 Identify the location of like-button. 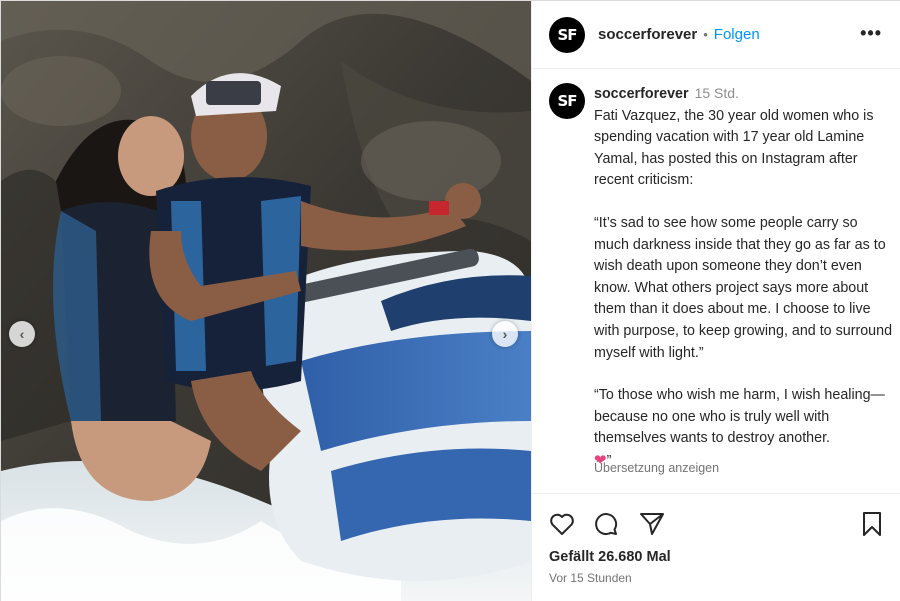
(562, 524).